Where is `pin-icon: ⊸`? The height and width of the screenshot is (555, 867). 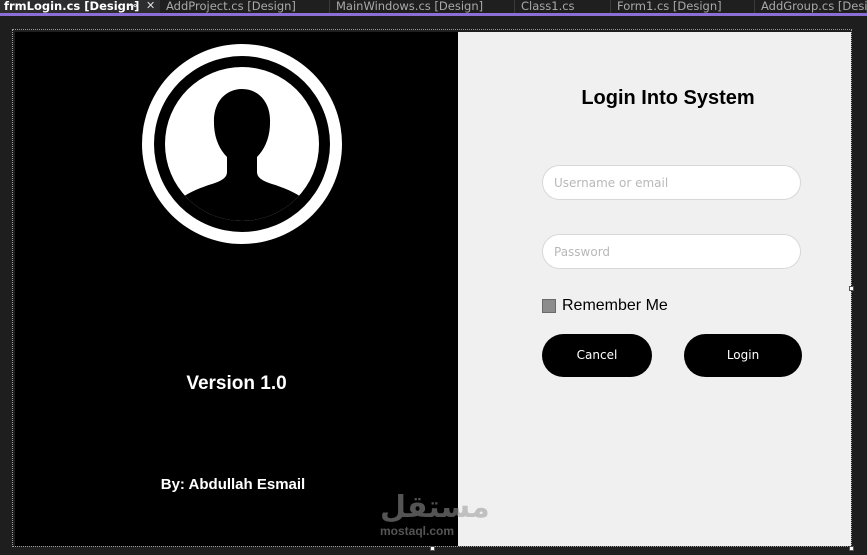 pin-icon: ⊸ is located at coordinates (132, 6).